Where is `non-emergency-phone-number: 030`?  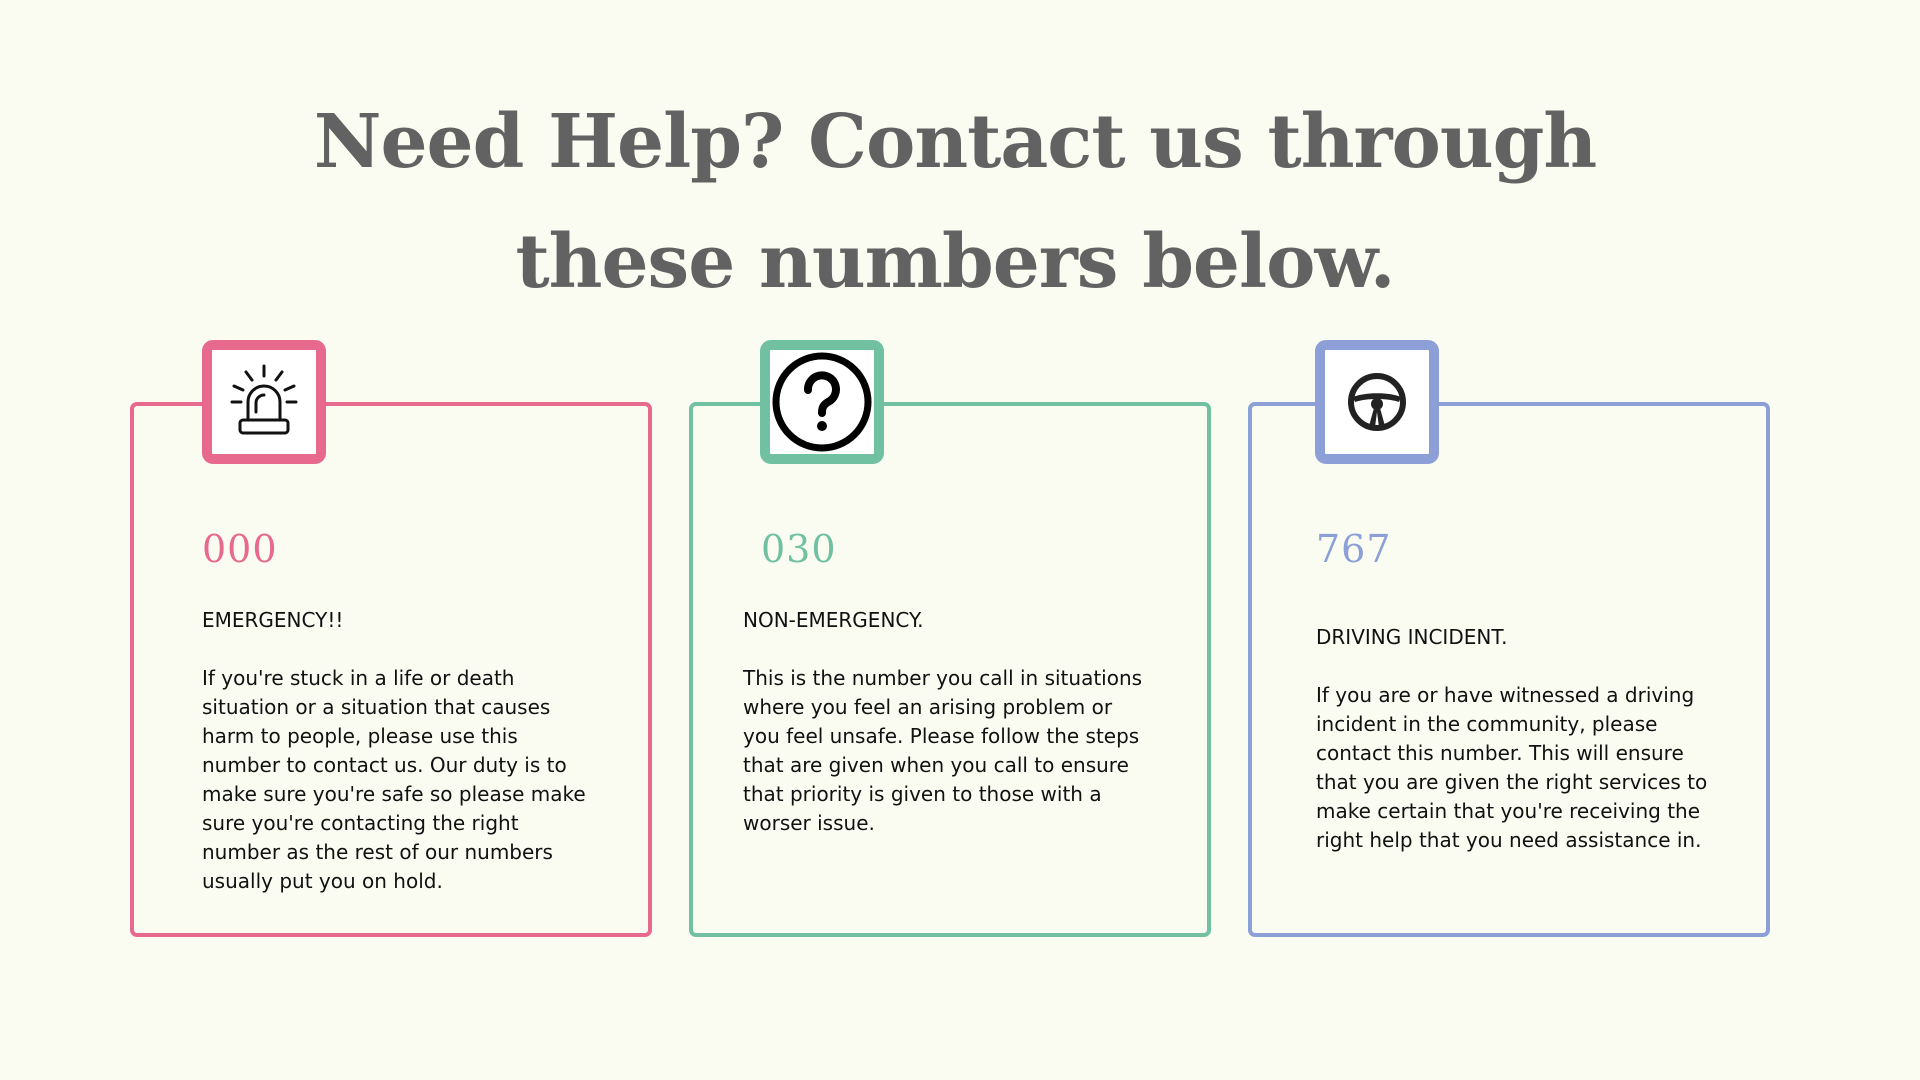 non-emergency-phone-number: 030 is located at coordinates (799, 549).